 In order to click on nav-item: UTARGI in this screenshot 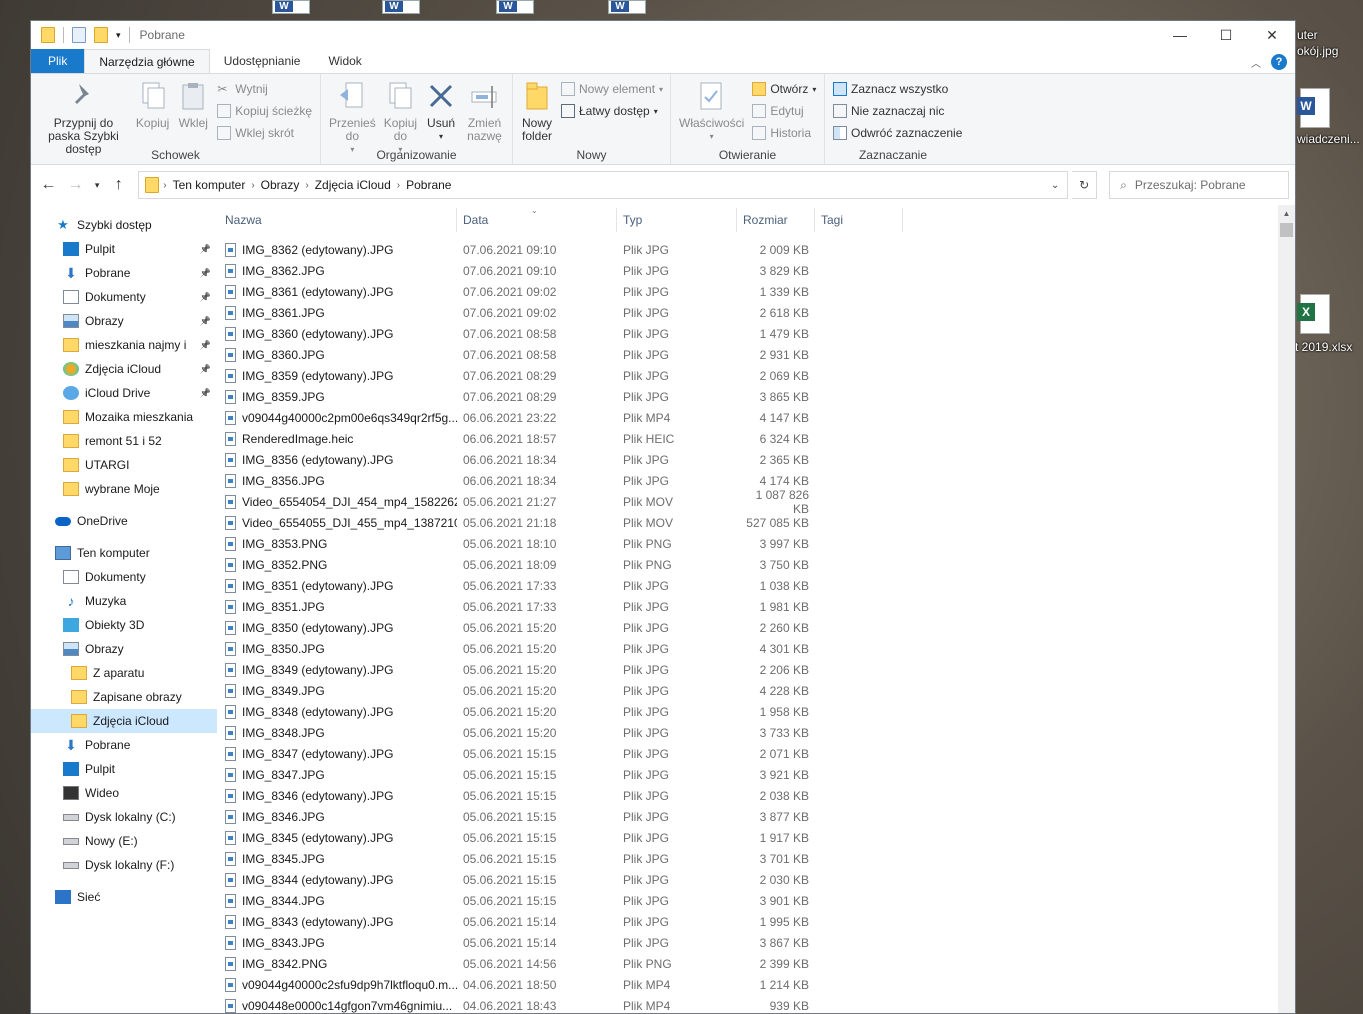, I will do `click(124, 465)`.